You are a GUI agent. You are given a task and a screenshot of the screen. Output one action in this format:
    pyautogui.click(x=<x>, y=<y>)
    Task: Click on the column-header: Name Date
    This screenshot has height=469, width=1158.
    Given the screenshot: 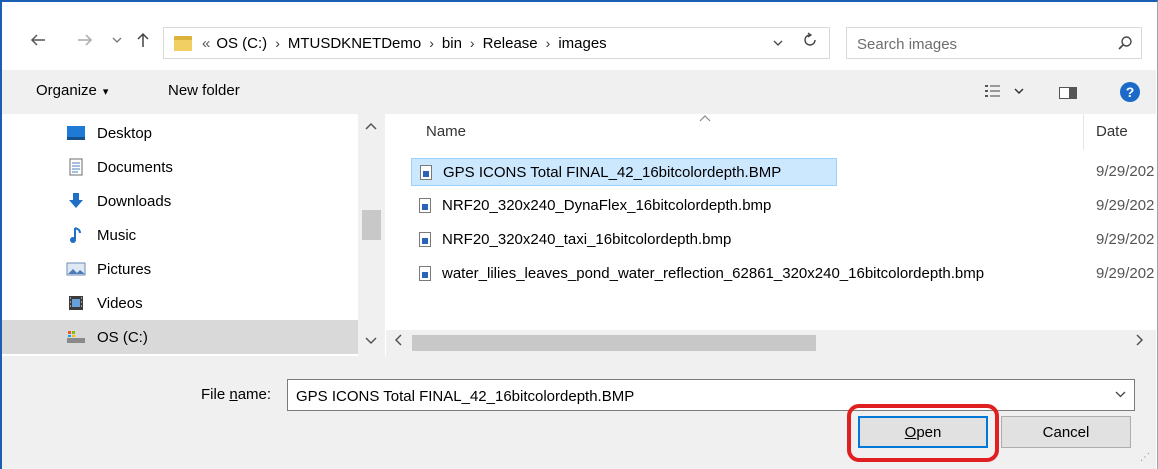 What is the action you would take?
    pyautogui.click(x=771, y=132)
    